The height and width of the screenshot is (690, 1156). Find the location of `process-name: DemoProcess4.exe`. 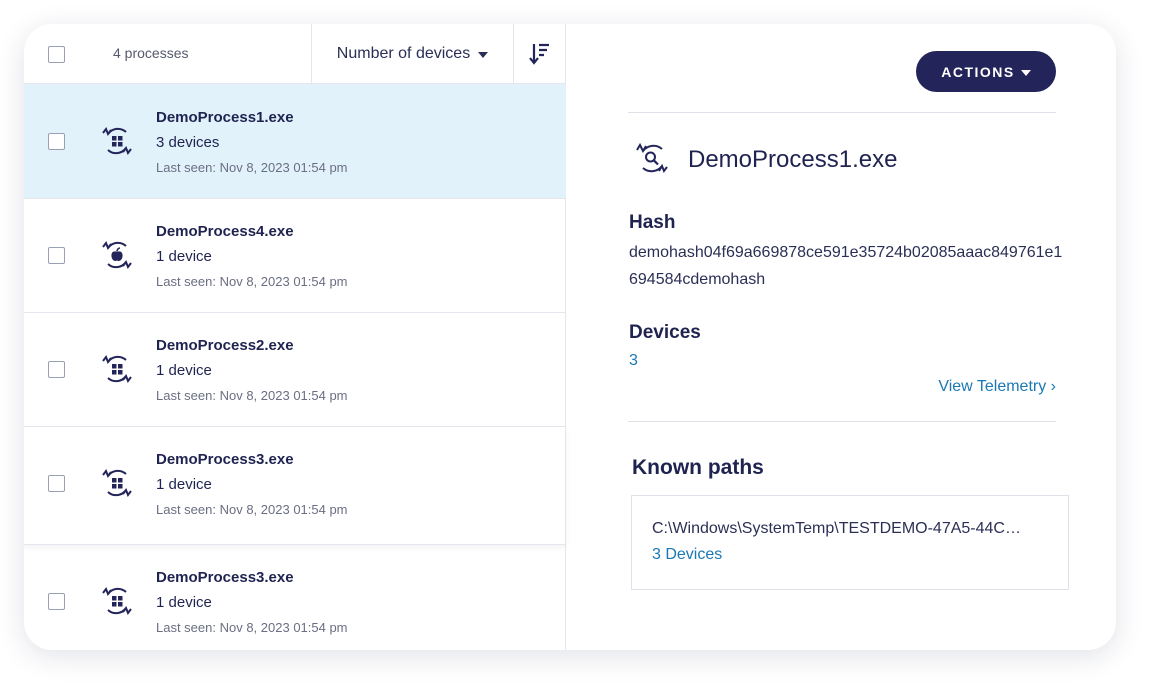

process-name: DemoProcess4.exe is located at coordinates (225, 231).